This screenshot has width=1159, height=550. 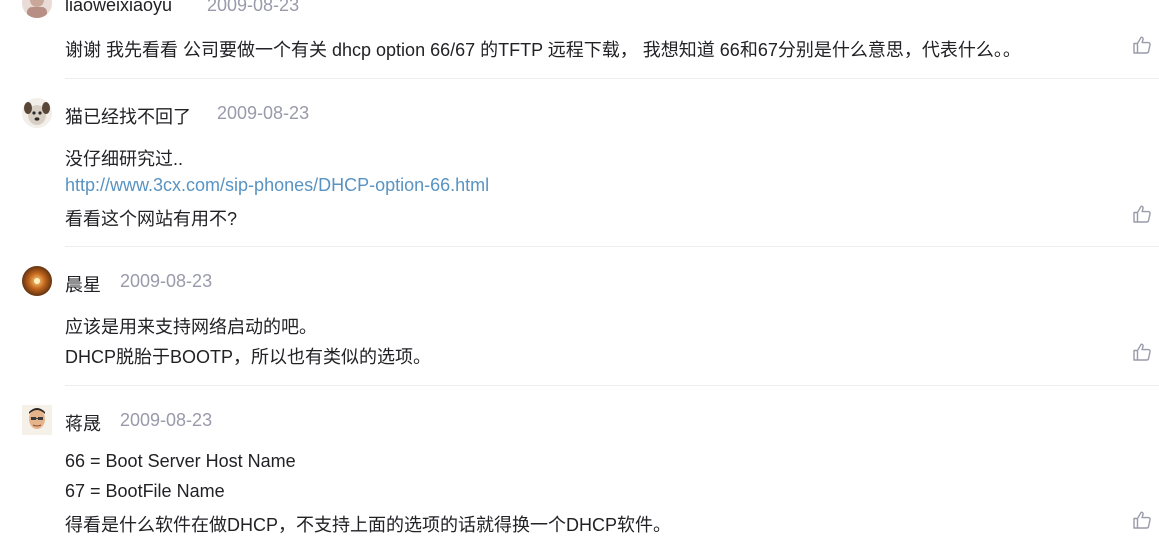 I want to click on comment-text-line: 66 = Boot Server Host Name, so click(x=180, y=461).